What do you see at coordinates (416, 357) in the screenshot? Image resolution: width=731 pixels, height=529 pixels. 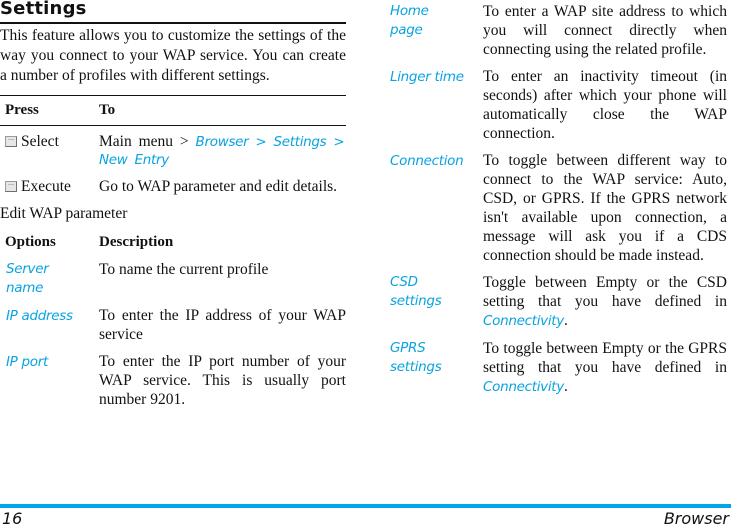 I see `option-gprs-settings: GPRS settings` at bounding box center [416, 357].